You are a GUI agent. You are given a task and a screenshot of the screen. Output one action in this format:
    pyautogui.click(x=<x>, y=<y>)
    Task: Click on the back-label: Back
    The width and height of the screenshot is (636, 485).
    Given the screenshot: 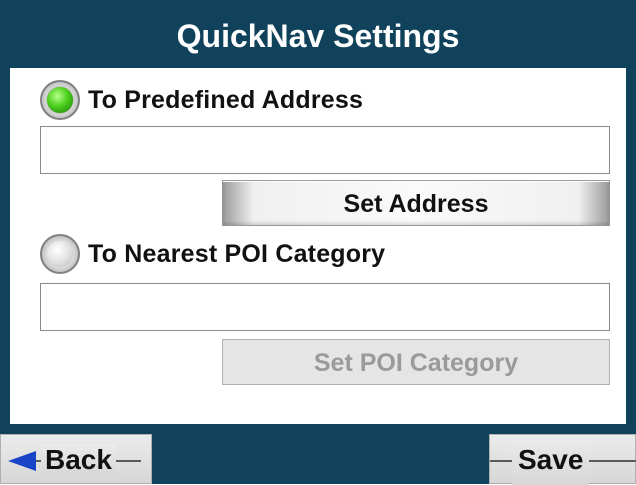 What is the action you would take?
    pyautogui.click(x=78, y=459)
    